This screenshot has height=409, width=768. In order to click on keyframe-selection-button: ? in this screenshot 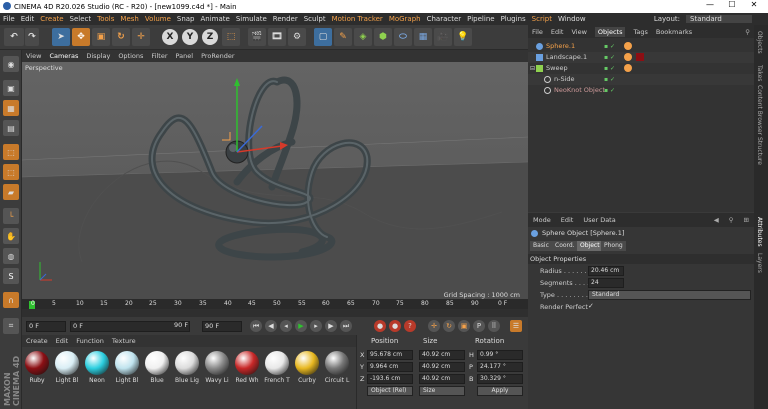, I will do `click(410, 326)`.